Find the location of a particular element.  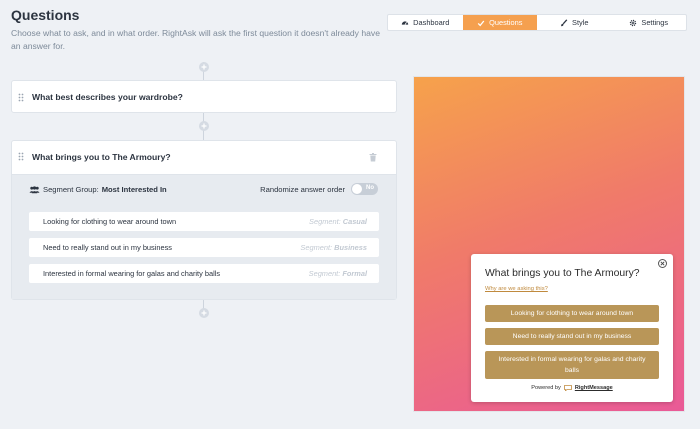

tab-label: Style is located at coordinates (580, 22).